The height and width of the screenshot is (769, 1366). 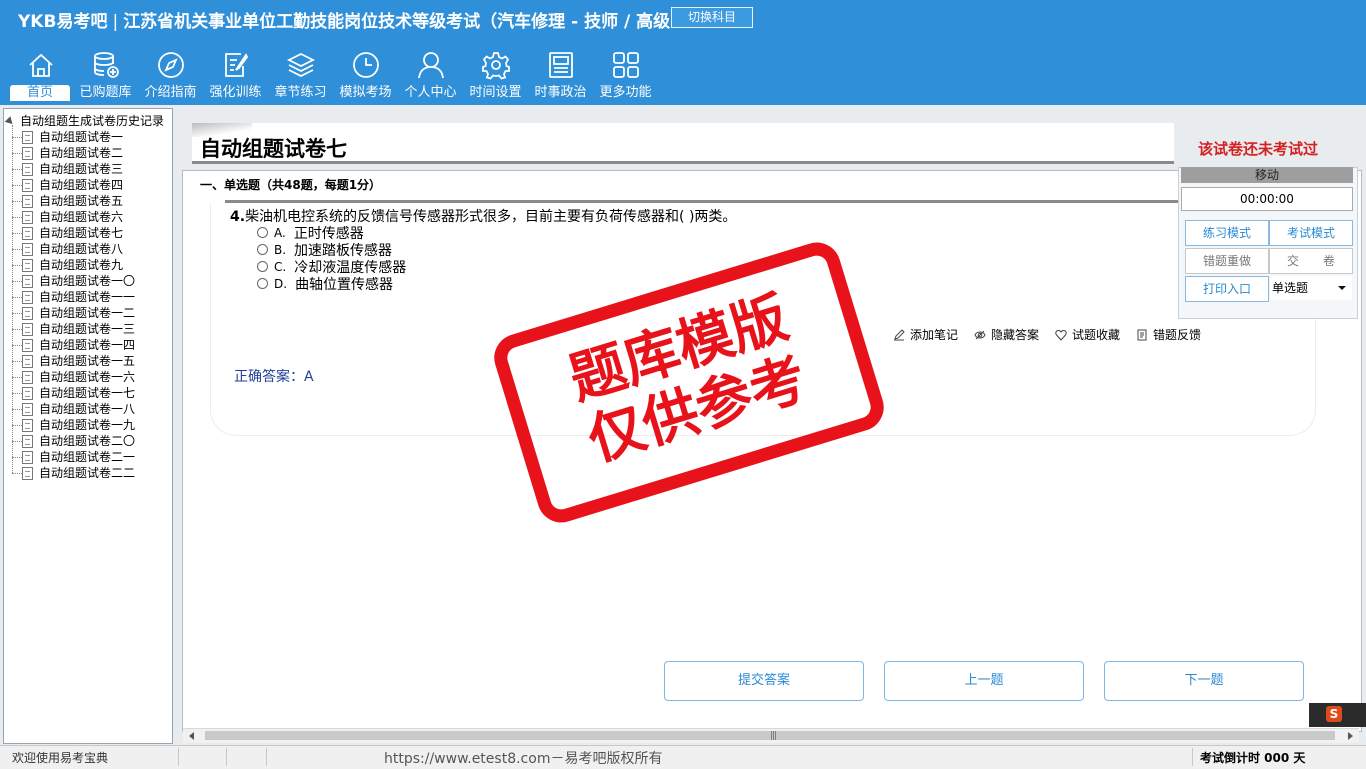 What do you see at coordinates (1006, 334) in the screenshot?
I see `hide-answer-button: 隐藏答案` at bounding box center [1006, 334].